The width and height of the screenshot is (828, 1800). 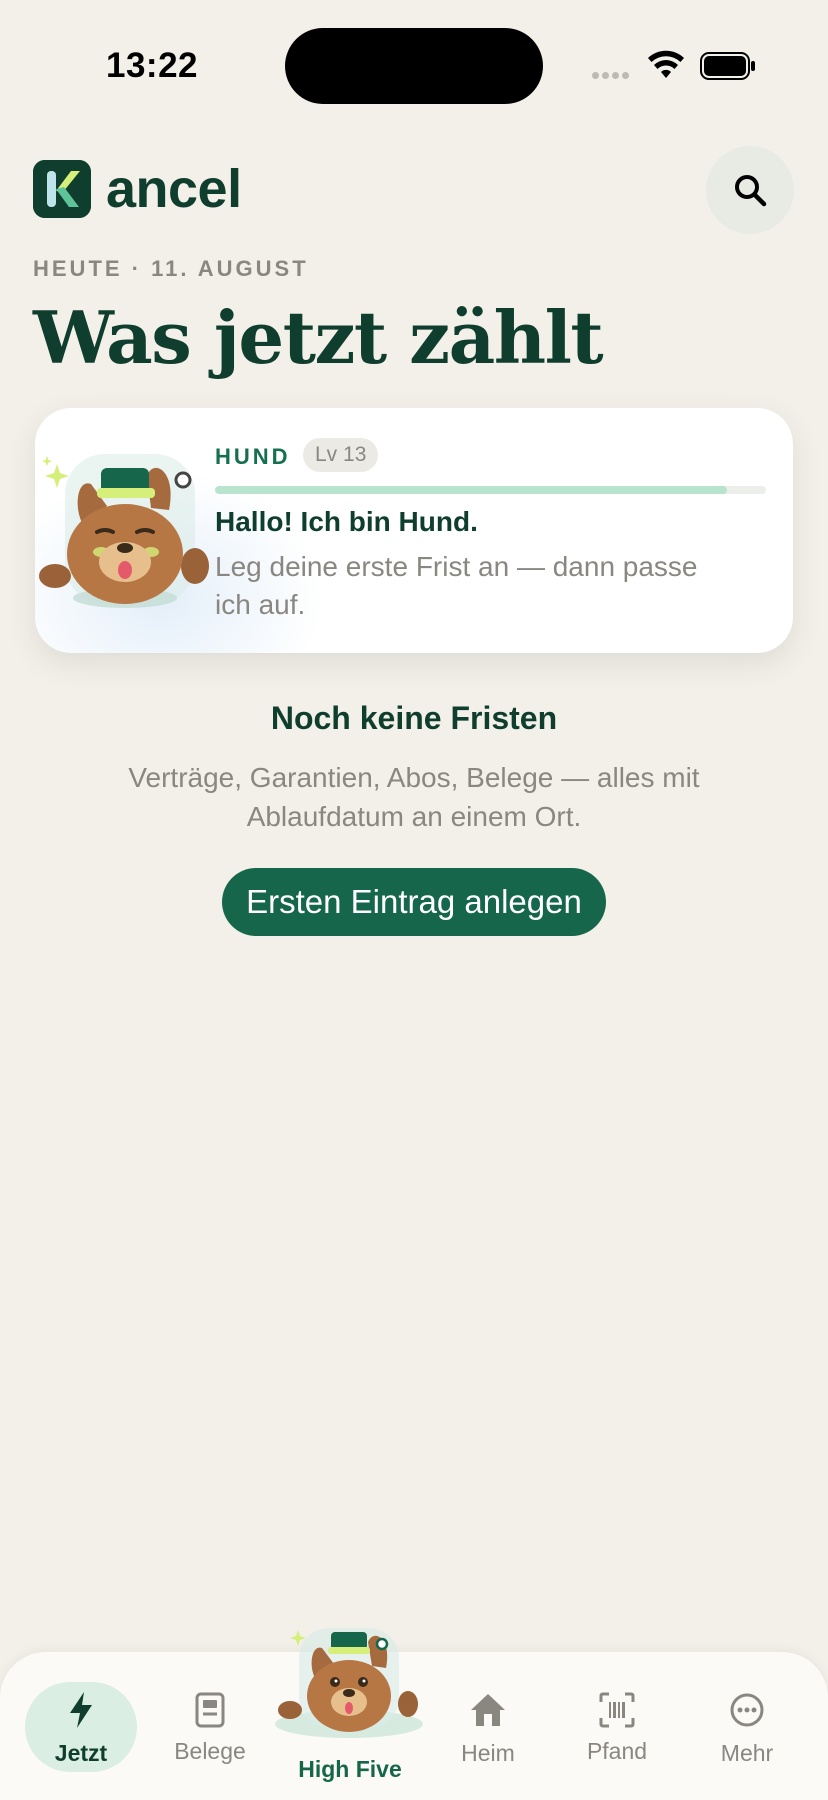 I want to click on app-logo-icon, so click(x=62, y=189).